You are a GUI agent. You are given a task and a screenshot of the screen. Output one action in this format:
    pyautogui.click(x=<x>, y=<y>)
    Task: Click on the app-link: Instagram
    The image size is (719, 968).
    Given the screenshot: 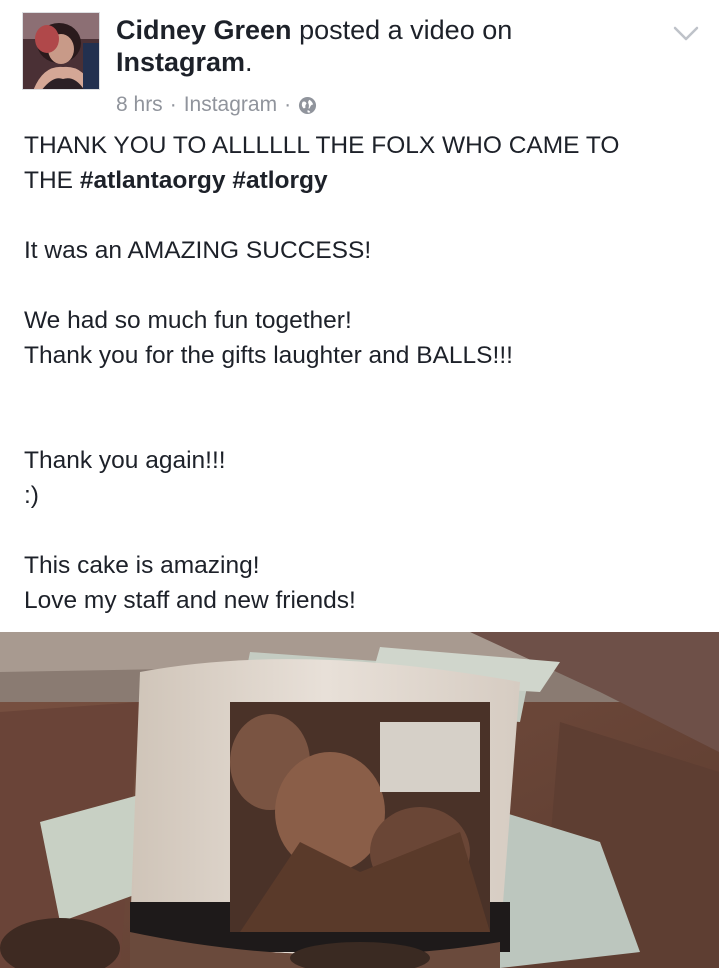 What is the action you would take?
    pyautogui.click(x=180, y=62)
    